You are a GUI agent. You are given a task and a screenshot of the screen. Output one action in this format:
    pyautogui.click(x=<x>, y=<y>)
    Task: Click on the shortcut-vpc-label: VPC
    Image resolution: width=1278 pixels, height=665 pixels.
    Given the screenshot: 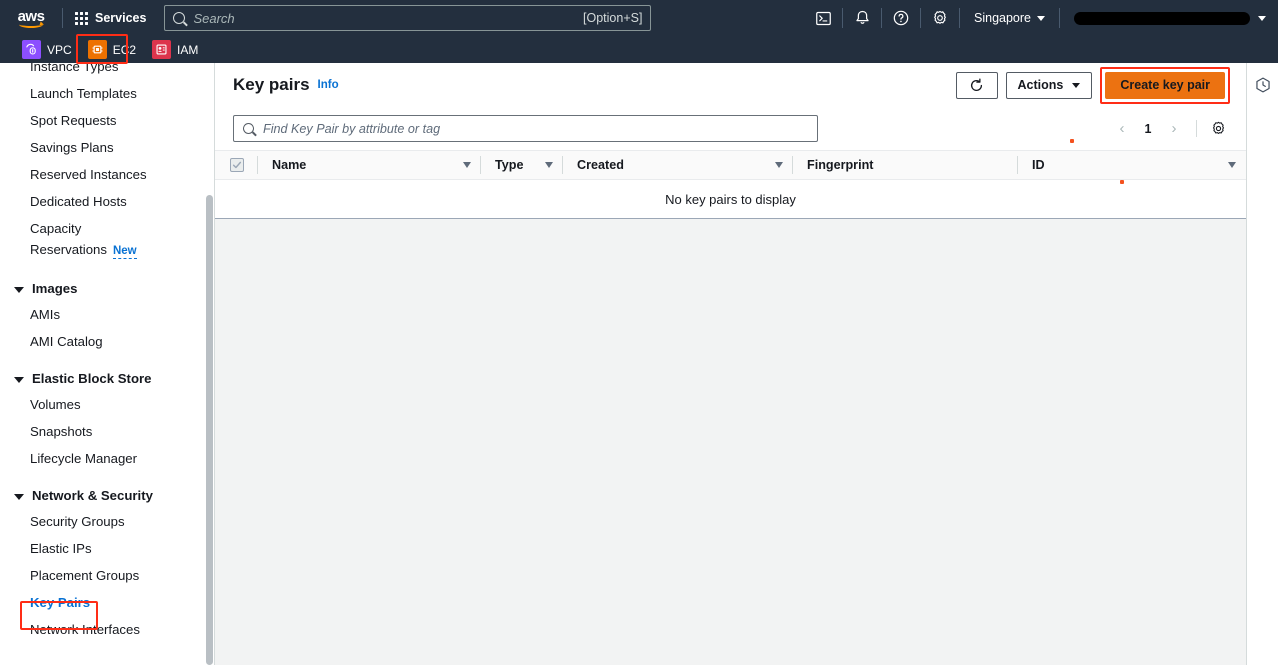 What is the action you would take?
    pyautogui.click(x=59, y=49)
    